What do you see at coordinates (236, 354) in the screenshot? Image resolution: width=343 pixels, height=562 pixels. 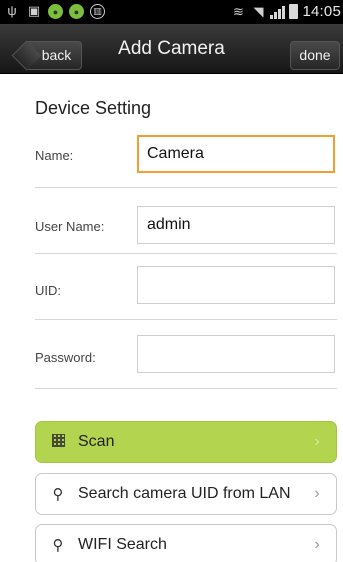 I see `password-field` at bounding box center [236, 354].